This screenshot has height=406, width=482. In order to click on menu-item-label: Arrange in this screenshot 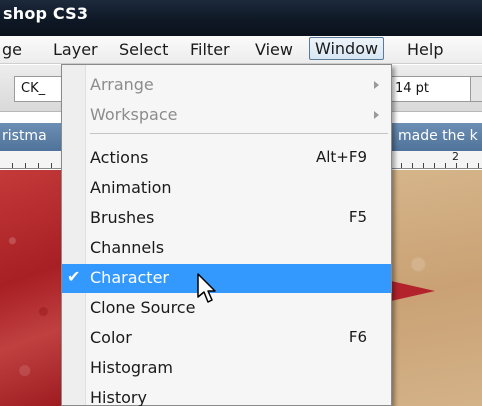, I will do `click(122, 84)`.